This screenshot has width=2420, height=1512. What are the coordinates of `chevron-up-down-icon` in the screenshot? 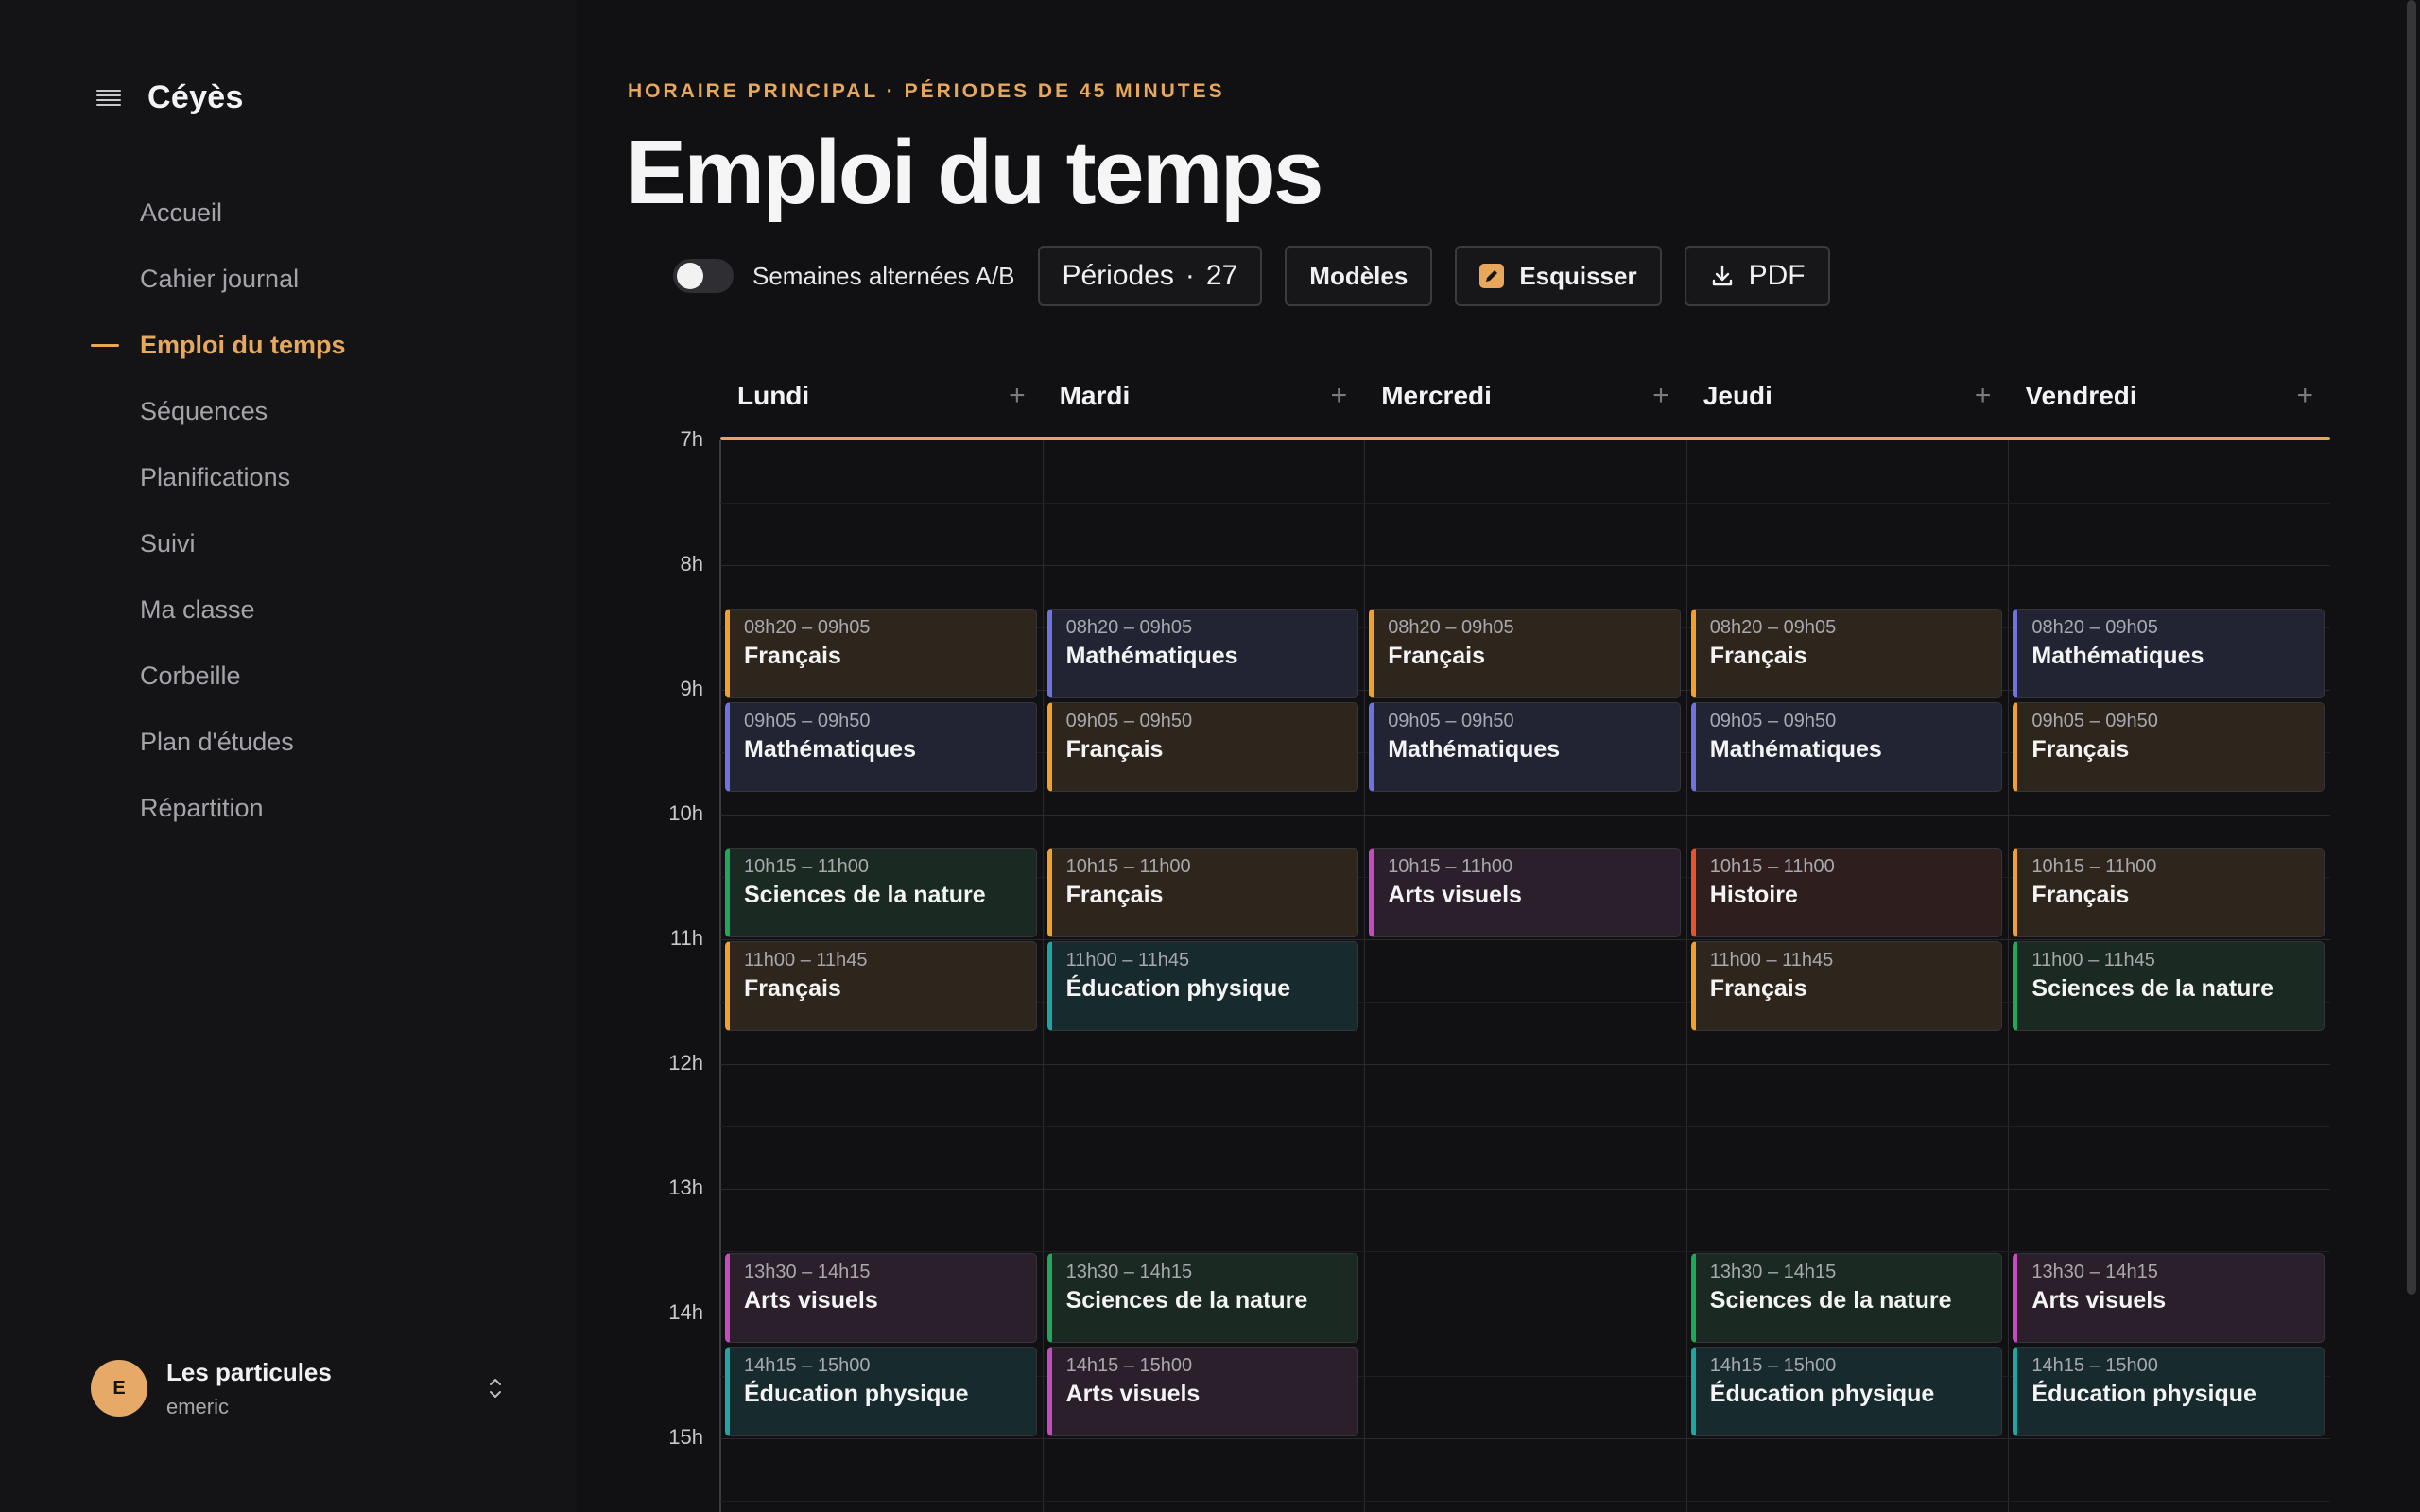 It's located at (495, 1388).